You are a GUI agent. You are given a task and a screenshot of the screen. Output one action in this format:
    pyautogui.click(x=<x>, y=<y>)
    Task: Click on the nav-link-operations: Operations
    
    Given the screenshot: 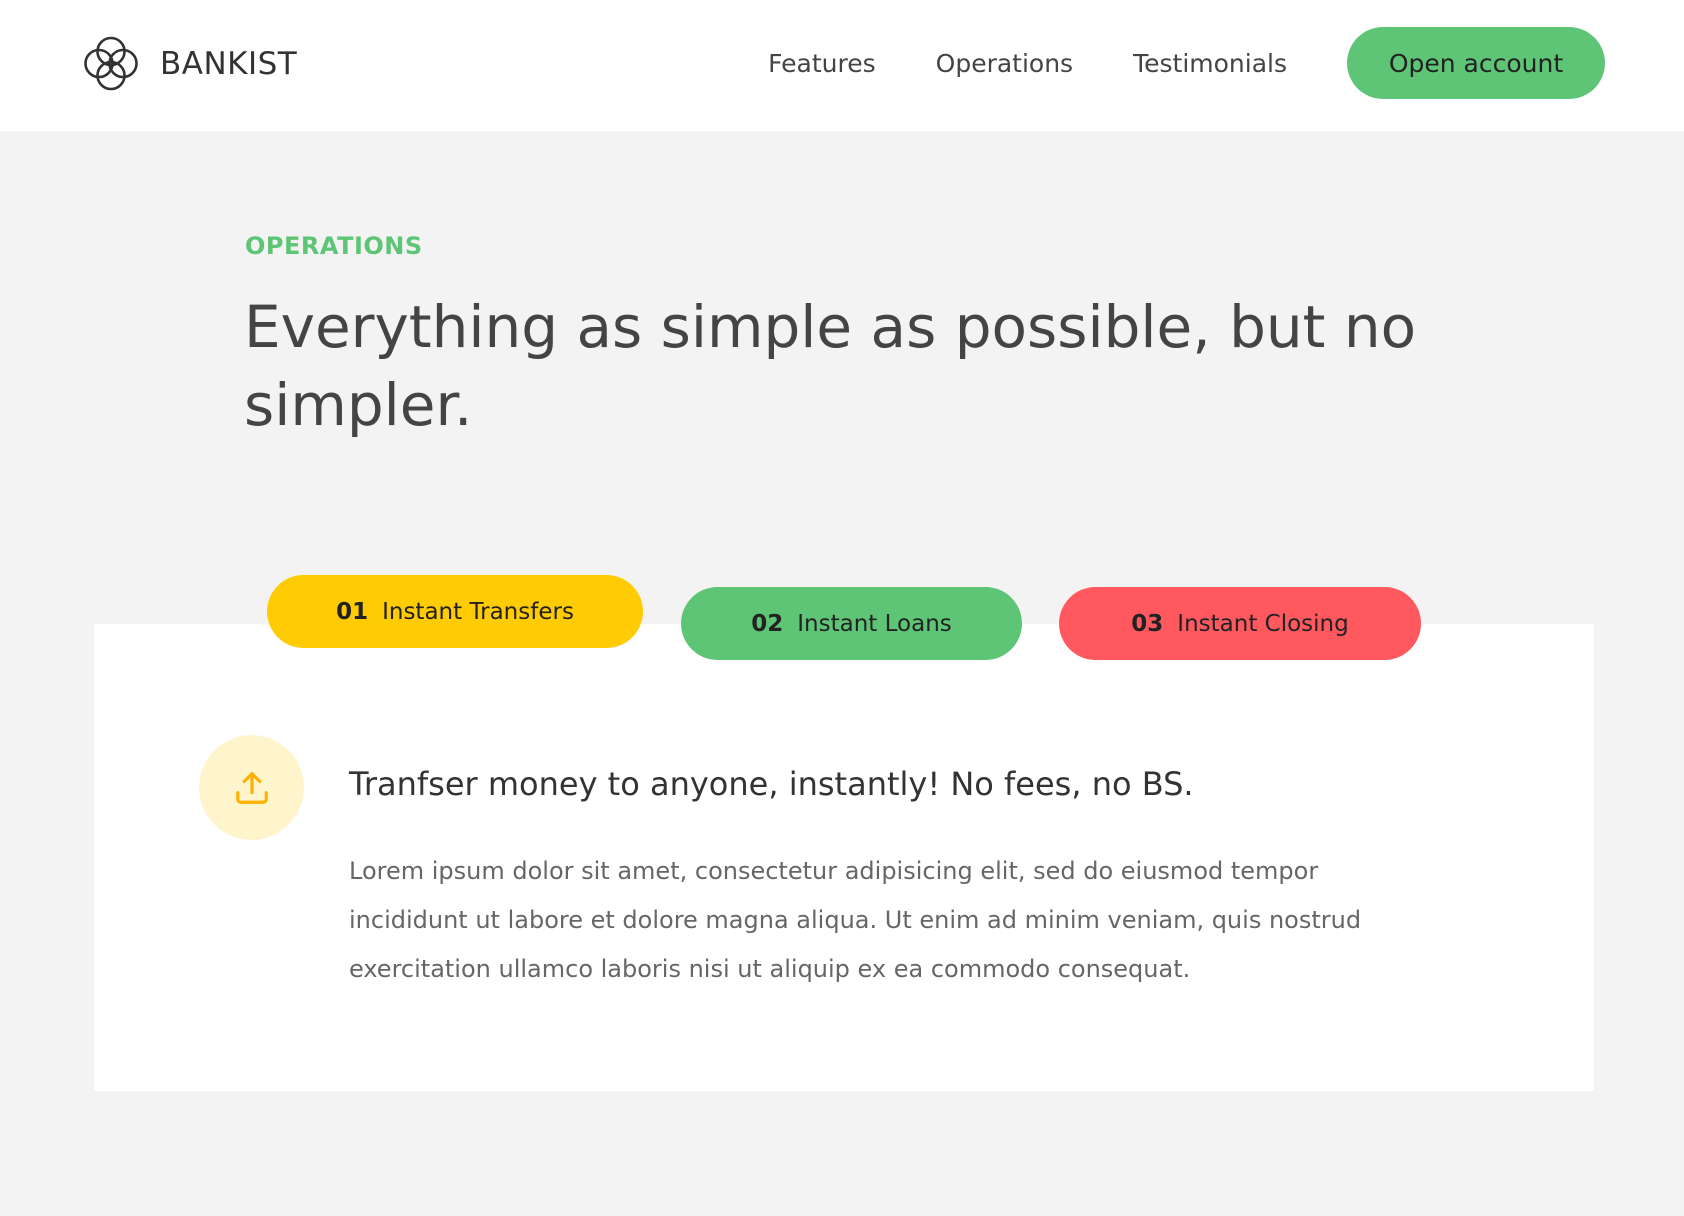 What is the action you would take?
    pyautogui.click(x=1004, y=63)
    